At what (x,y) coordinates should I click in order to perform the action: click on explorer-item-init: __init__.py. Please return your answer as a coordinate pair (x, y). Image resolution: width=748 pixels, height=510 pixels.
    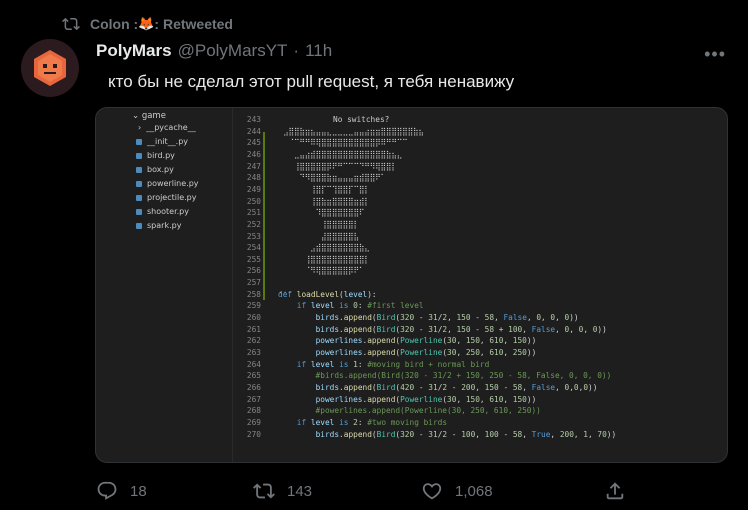
    Looking at the image, I should click on (162, 141).